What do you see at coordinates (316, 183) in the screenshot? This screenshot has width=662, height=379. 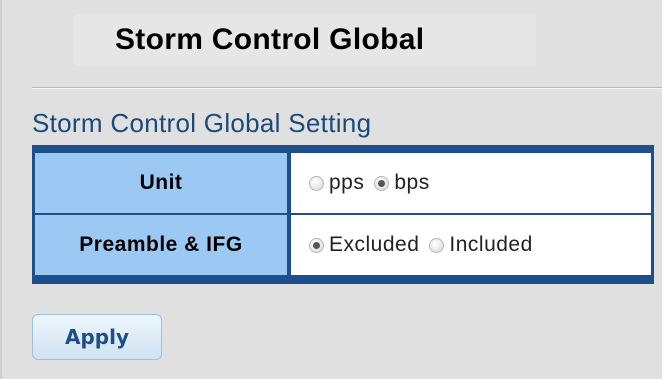 I see `unit-pps-radio` at bounding box center [316, 183].